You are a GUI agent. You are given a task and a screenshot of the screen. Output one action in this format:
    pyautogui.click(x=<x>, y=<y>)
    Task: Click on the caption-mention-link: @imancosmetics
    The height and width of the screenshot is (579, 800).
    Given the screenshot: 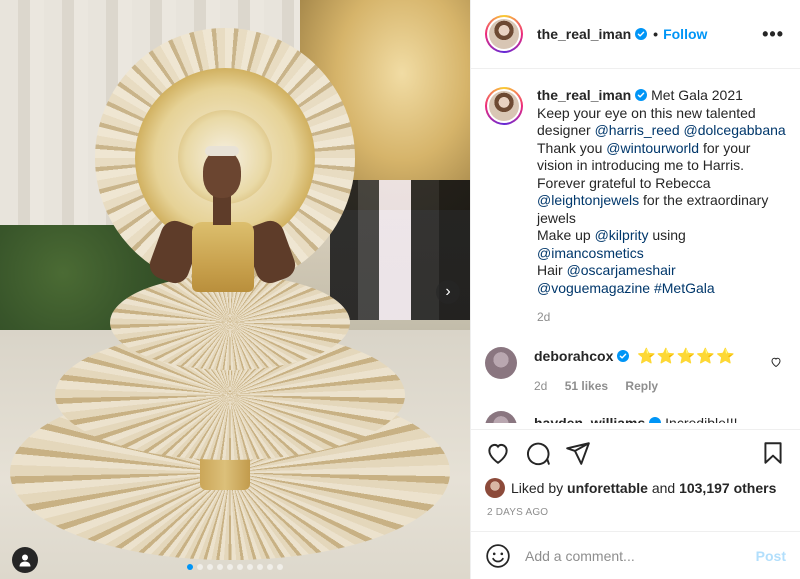 What is the action you would take?
    pyautogui.click(x=590, y=253)
    